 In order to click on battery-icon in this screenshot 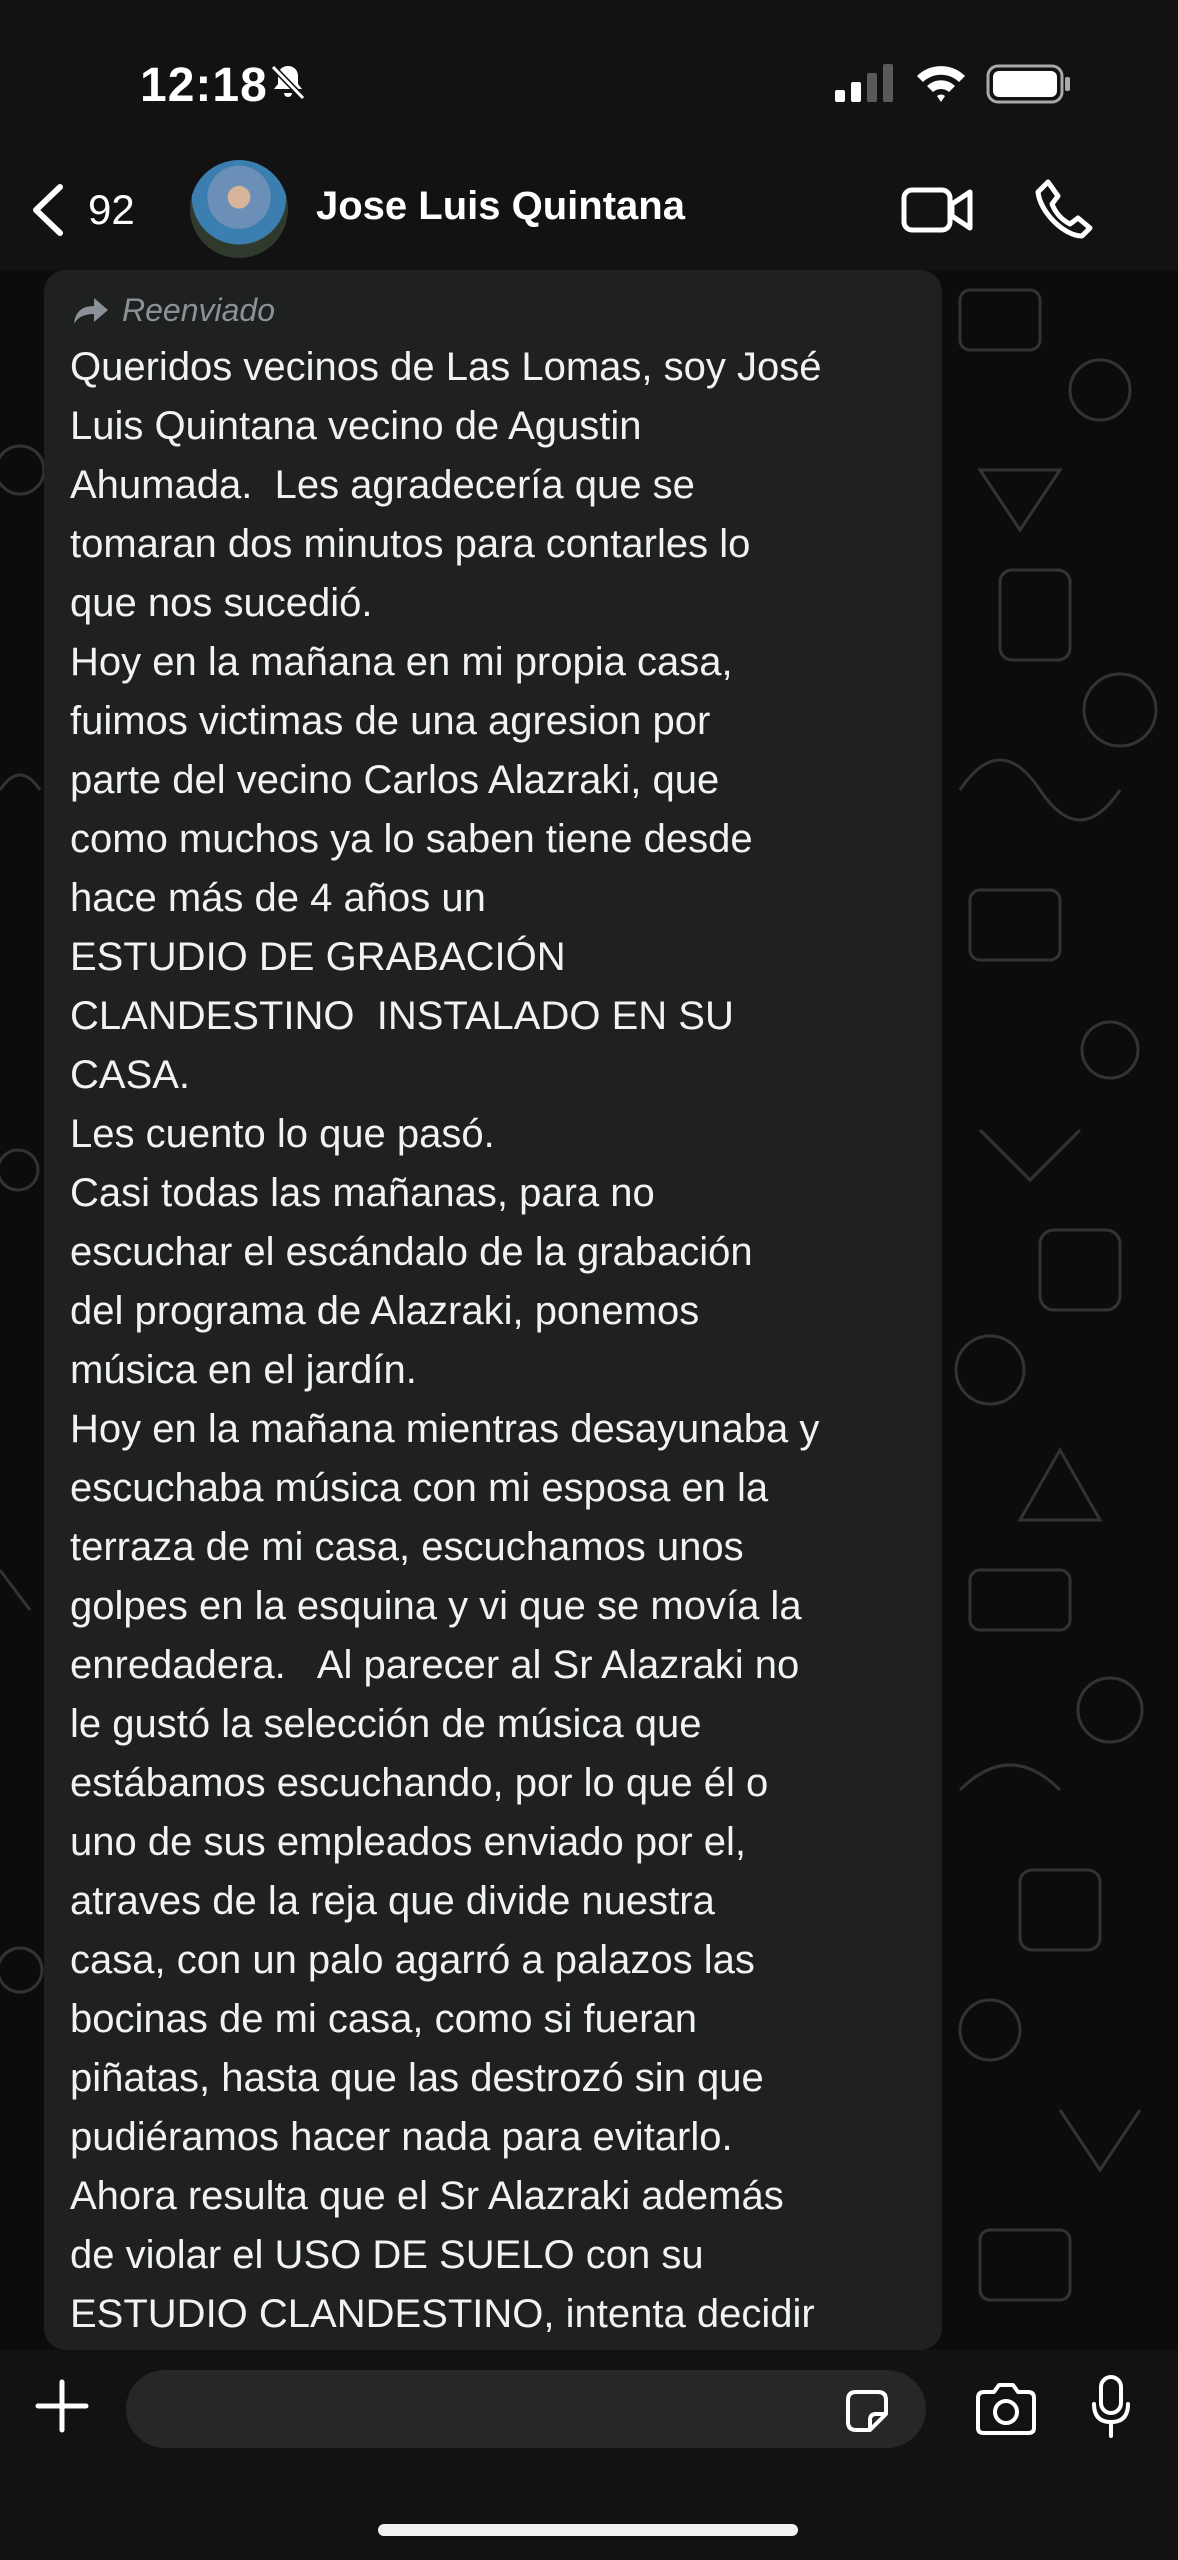, I will do `click(1028, 84)`.